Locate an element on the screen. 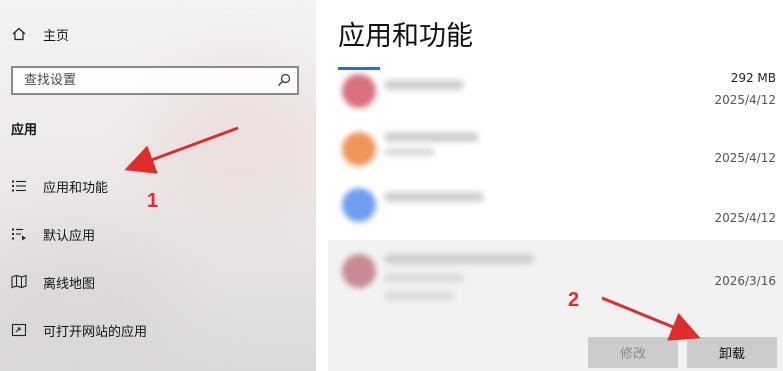 This screenshot has width=783, height=371. sidebar-item-label: 应用和功能 is located at coordinates (76, 188).